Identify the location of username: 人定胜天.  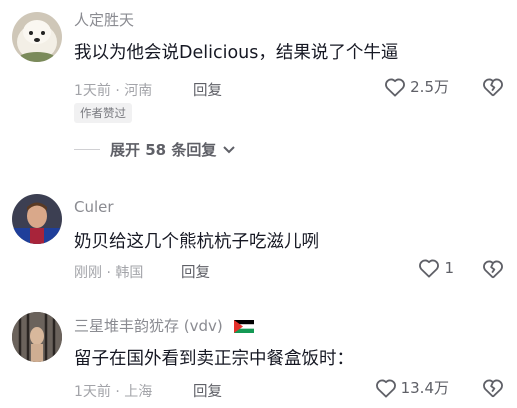
(104, 19).